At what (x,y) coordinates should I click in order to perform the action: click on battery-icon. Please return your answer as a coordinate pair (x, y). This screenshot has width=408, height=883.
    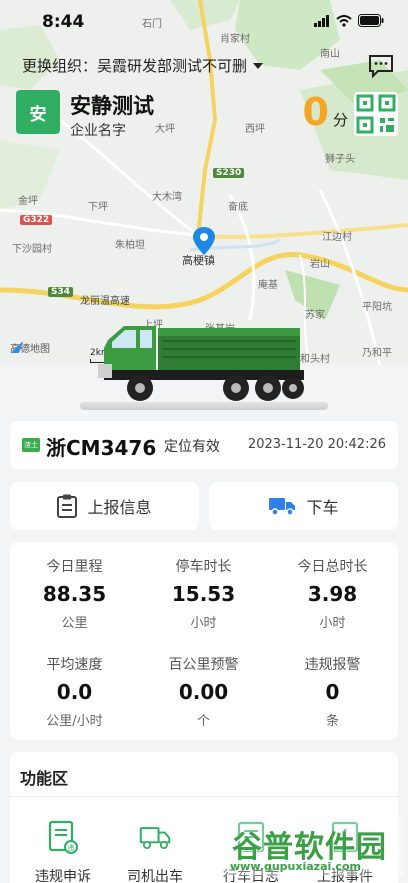
    Looking at the image, I should click on (371, 20).